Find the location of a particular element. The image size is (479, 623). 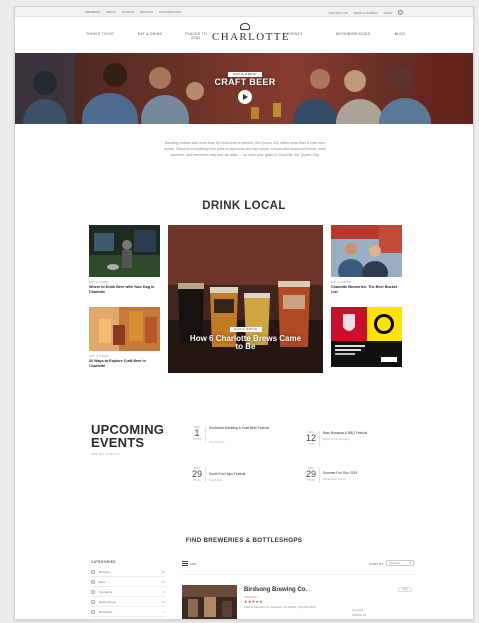

sort-select: Featured is located at coordinates (400, 563).